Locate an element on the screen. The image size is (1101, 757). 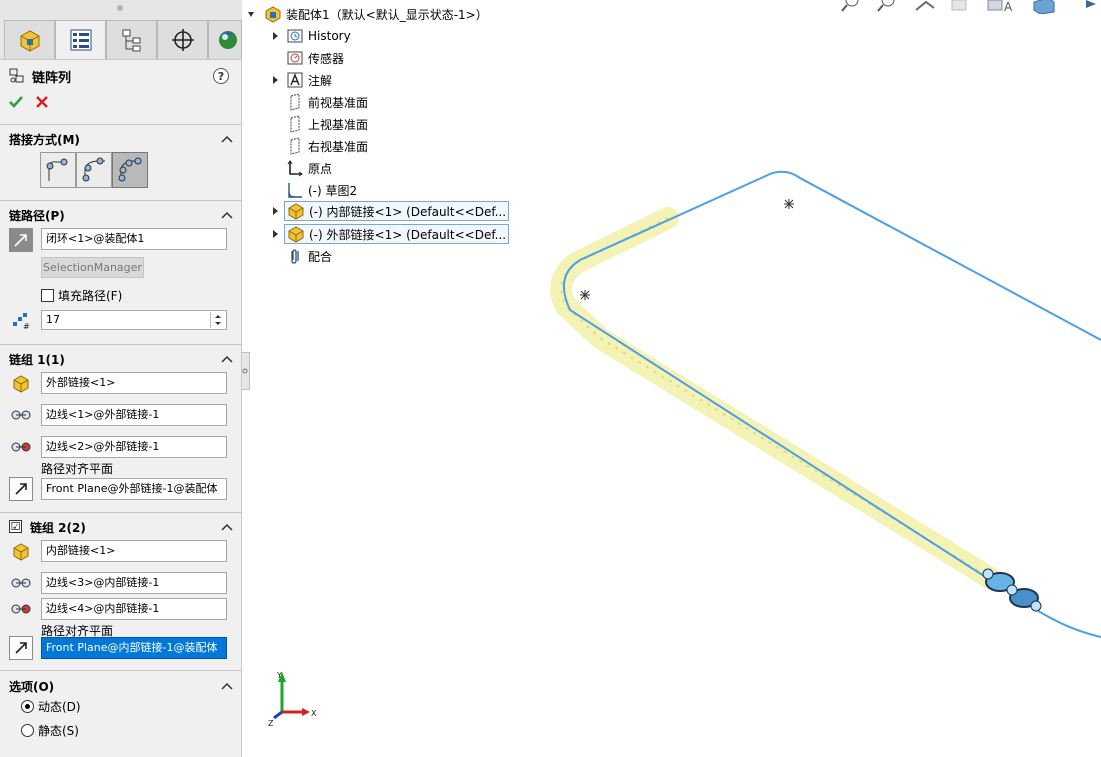
chain-linkage-icon is located at coordinates (93, 169).